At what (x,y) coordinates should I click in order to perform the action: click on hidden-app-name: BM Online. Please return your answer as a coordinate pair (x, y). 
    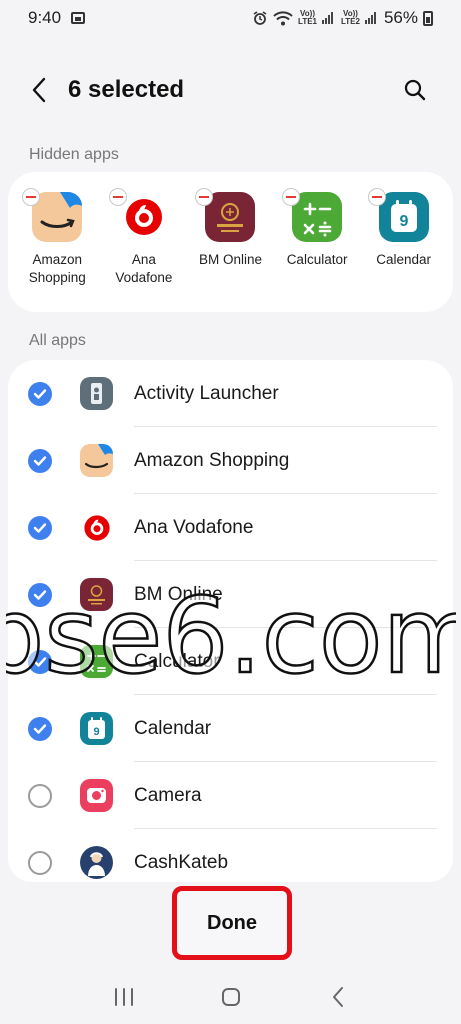
    Looking at the image, I should click on (230, 259).